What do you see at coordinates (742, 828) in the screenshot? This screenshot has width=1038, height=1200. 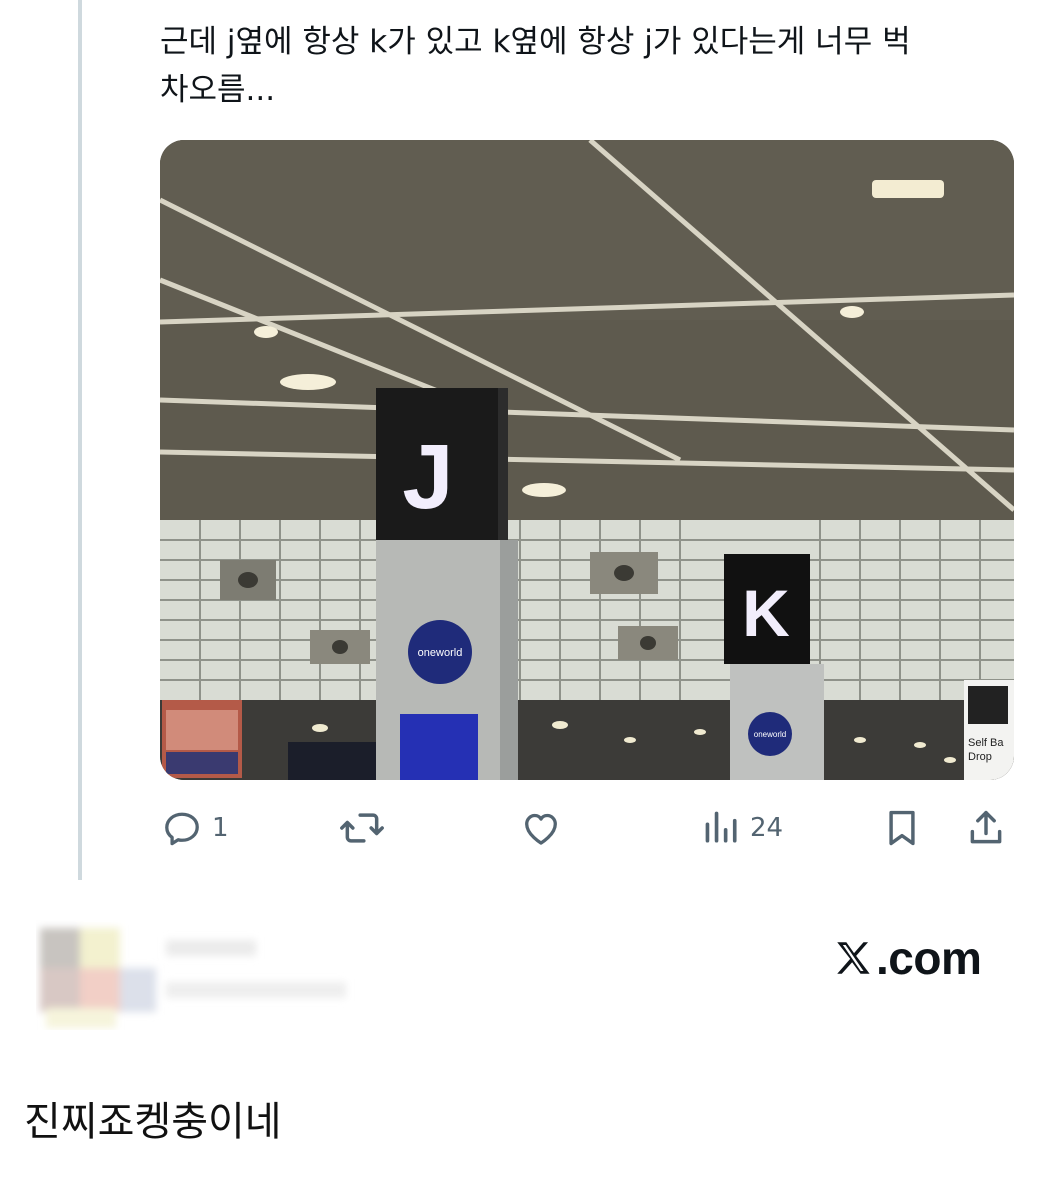 I see `views-button: 24` at bounding box center [742, 828].